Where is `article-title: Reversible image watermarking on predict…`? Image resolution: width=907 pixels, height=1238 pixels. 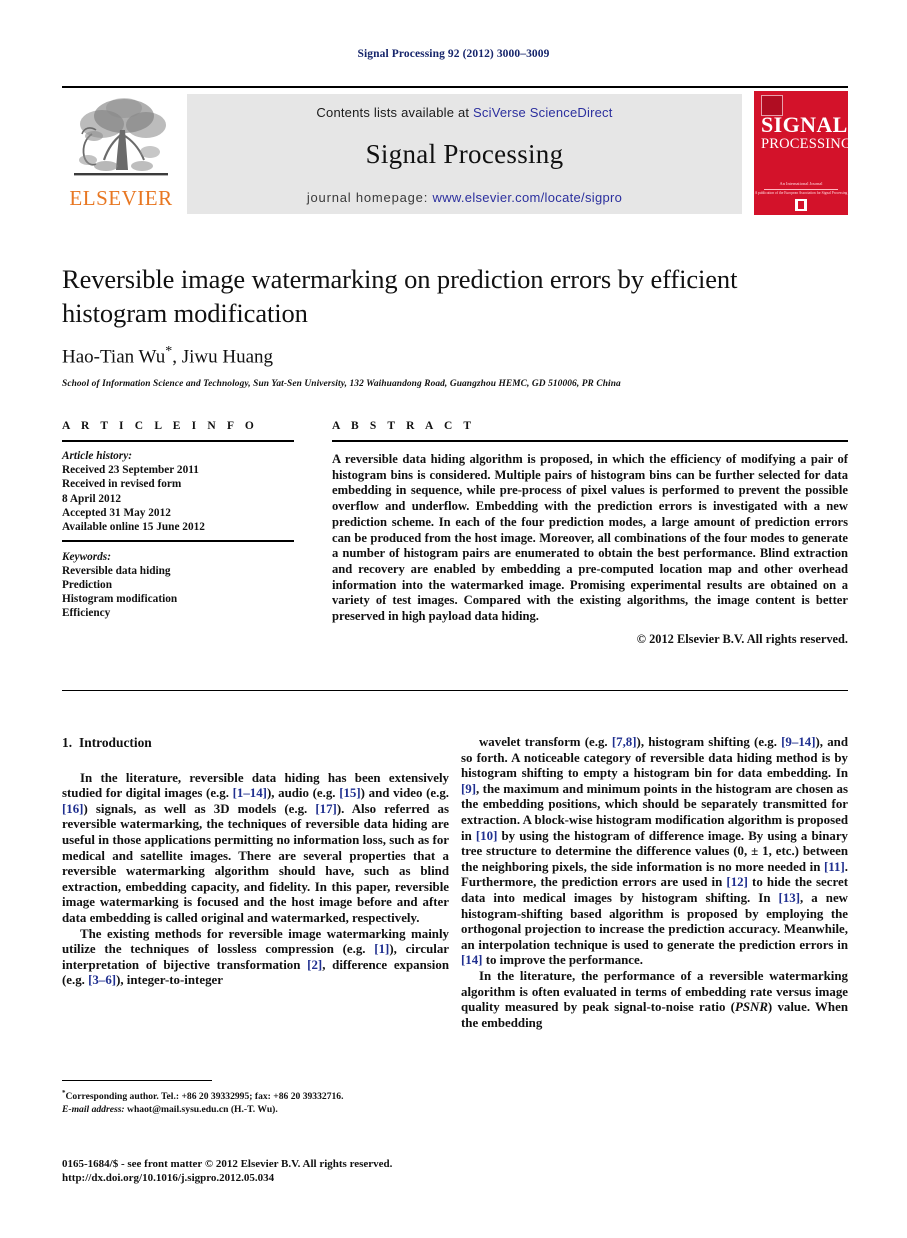
article-title: Reversible image watermarking on predict… is located at coordinates (400, 296).